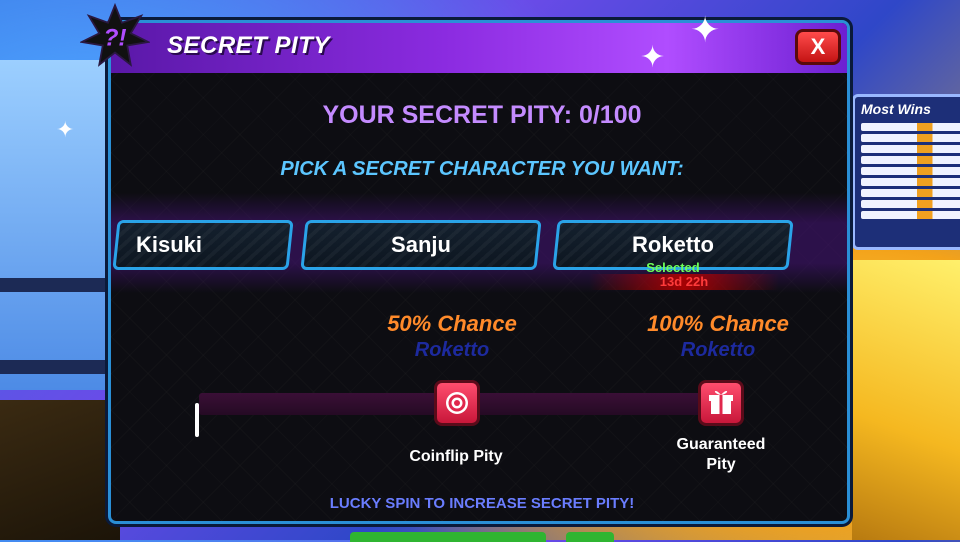 The height and width of the screenshot is (542, 960). What do you see at coordinates (248, 45) in the screenshot?
I see `dialog-title: SECRET PITY` at bounding box center [248, 45].